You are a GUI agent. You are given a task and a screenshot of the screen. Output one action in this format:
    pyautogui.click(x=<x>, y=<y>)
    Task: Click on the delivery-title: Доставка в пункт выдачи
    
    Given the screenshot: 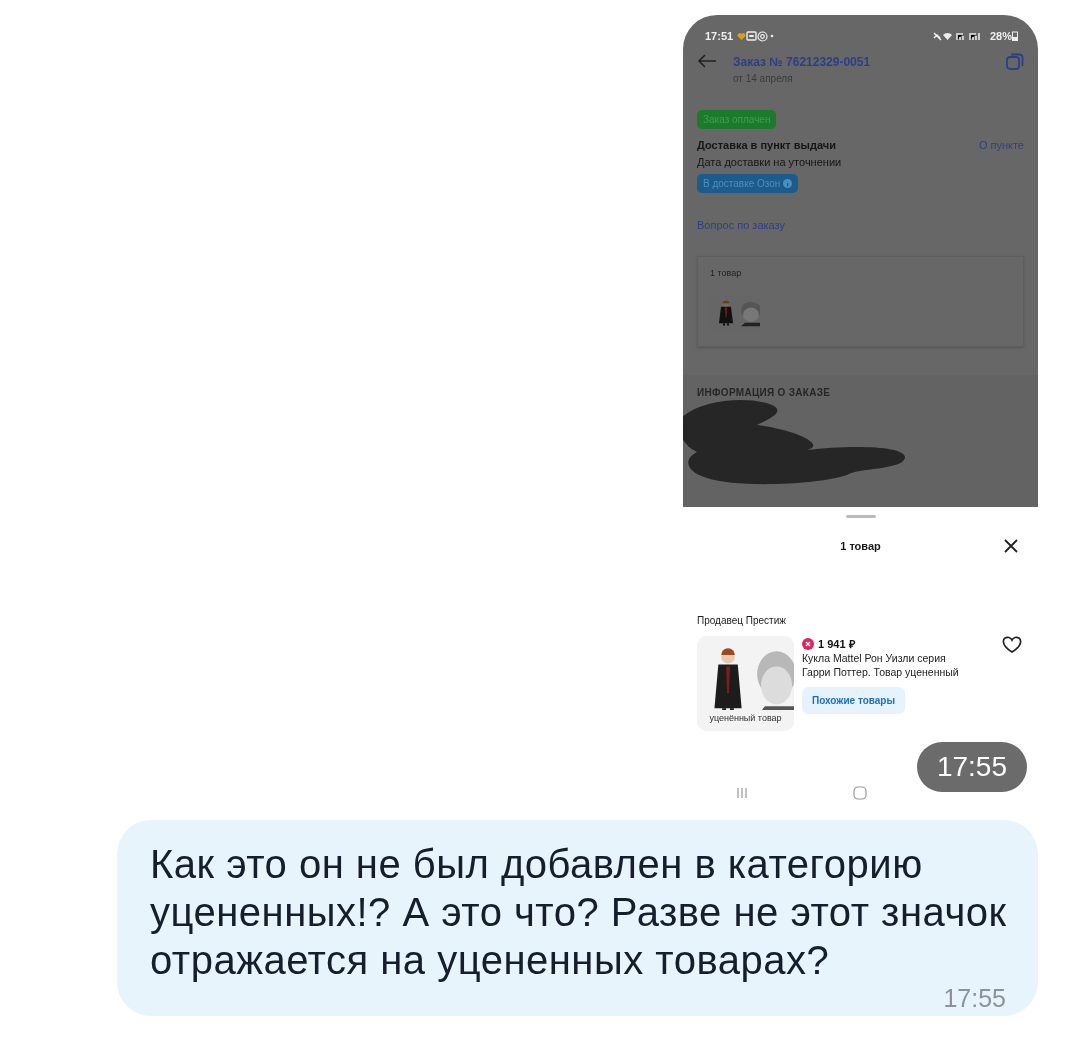 What is the action you would take?
    pyautogui.click(x=766, y=145)
    